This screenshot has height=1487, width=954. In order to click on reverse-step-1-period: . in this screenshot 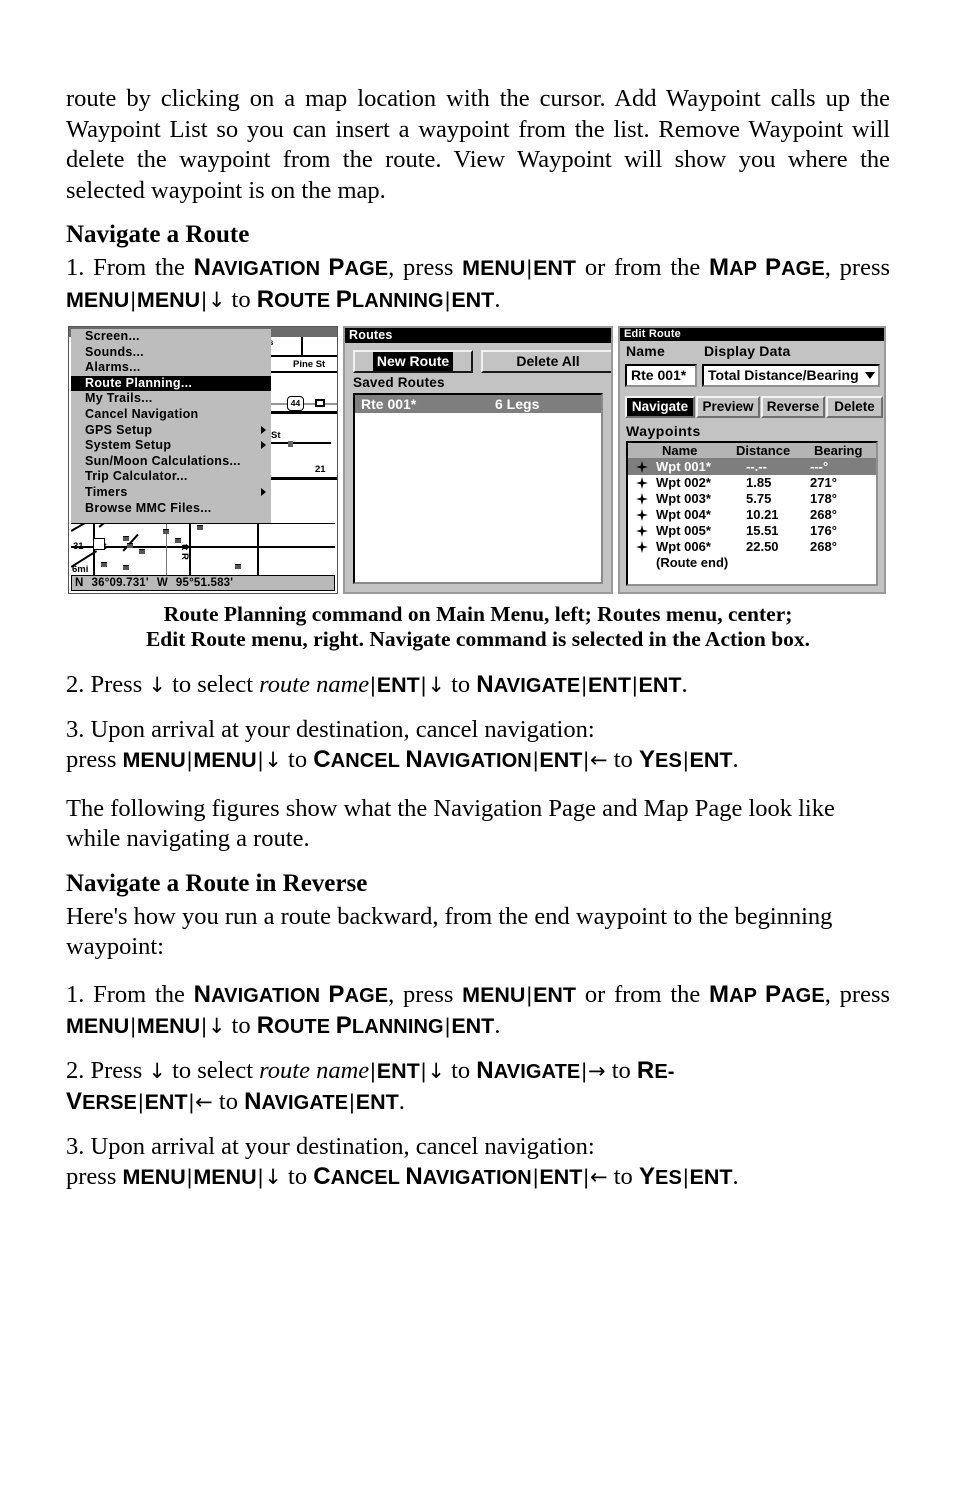, I will do `click(497, 1025)`.